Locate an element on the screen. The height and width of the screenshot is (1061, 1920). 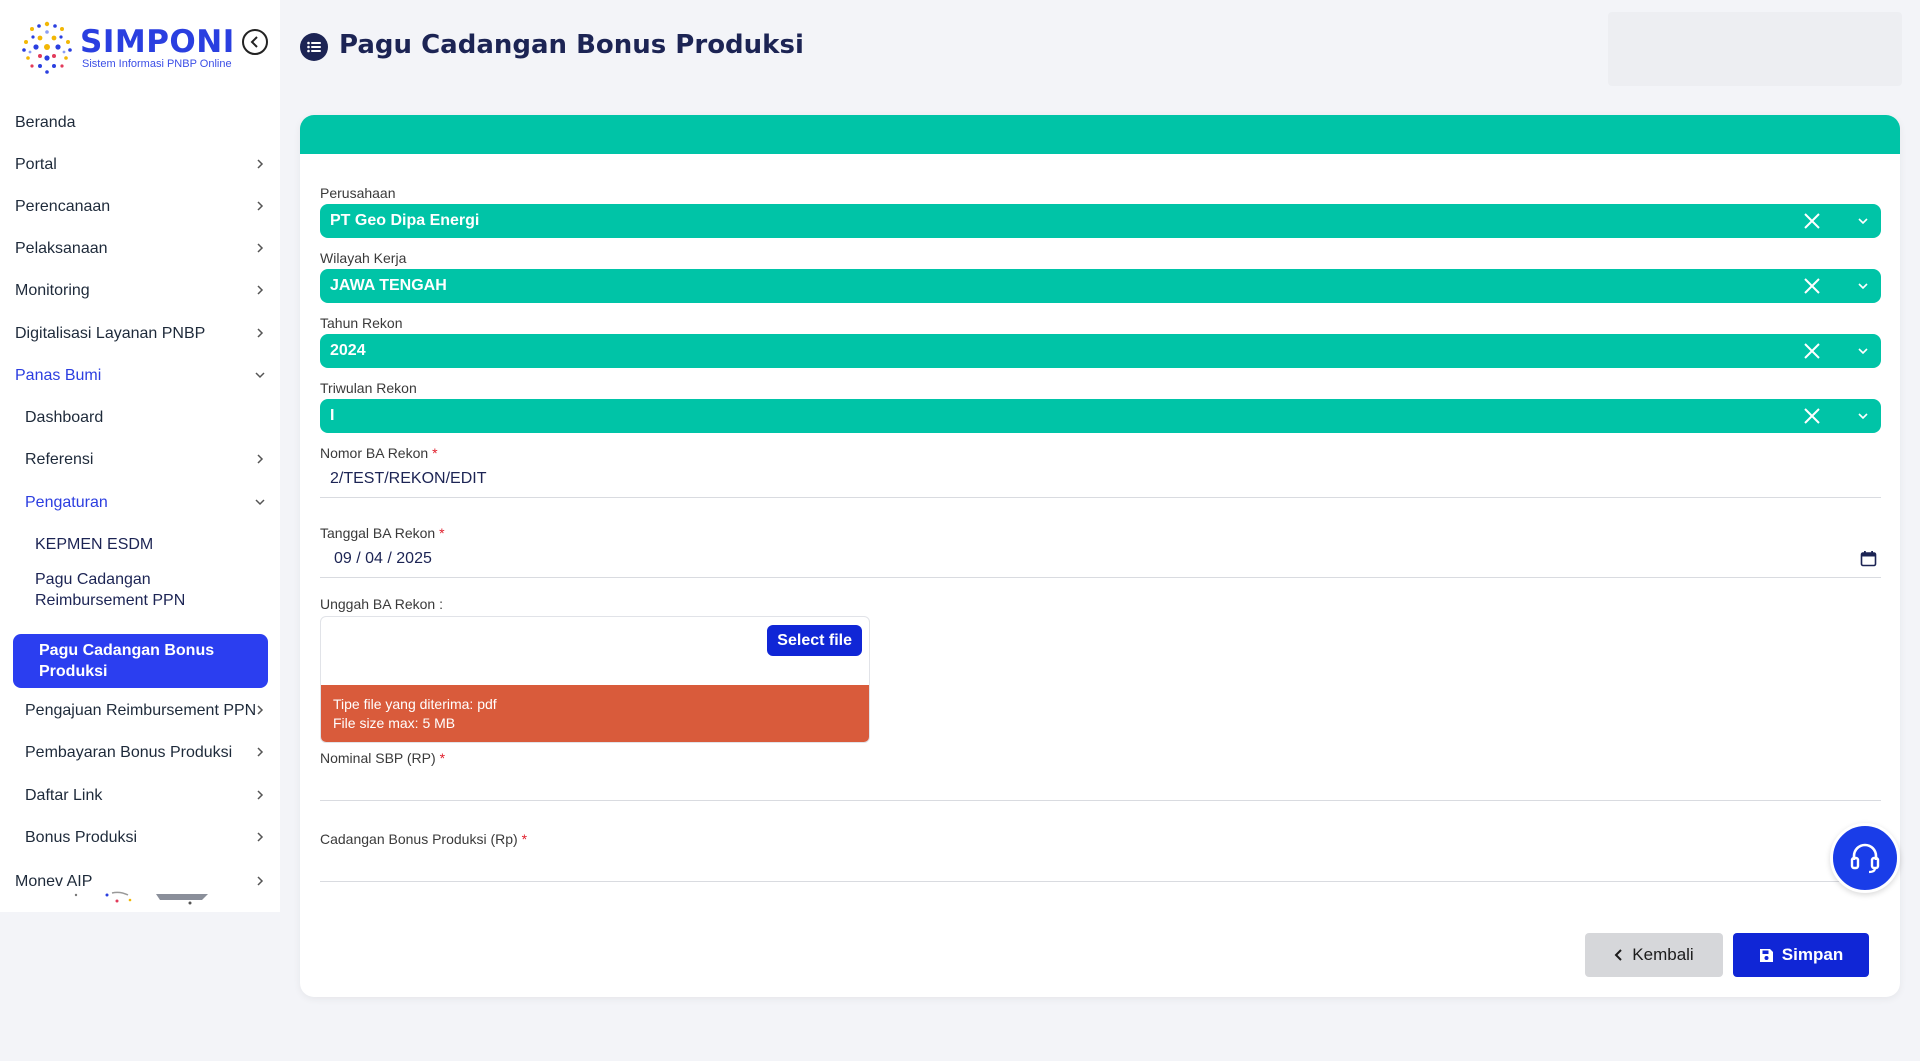
headset-icon is located at coordinates (1865, 858).